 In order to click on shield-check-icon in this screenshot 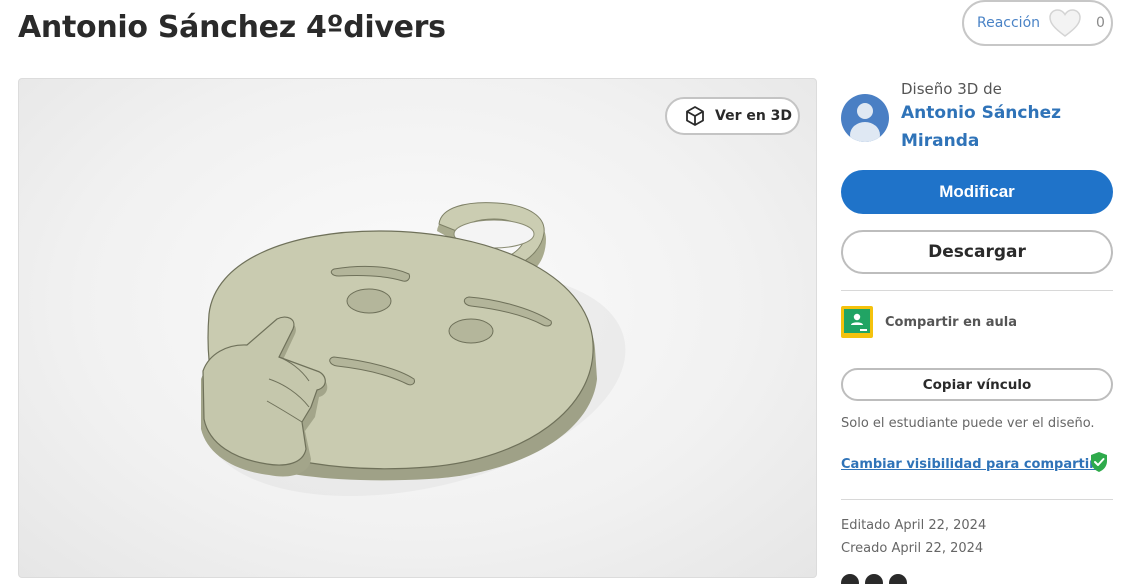, I will do `click(1099, 462)`.